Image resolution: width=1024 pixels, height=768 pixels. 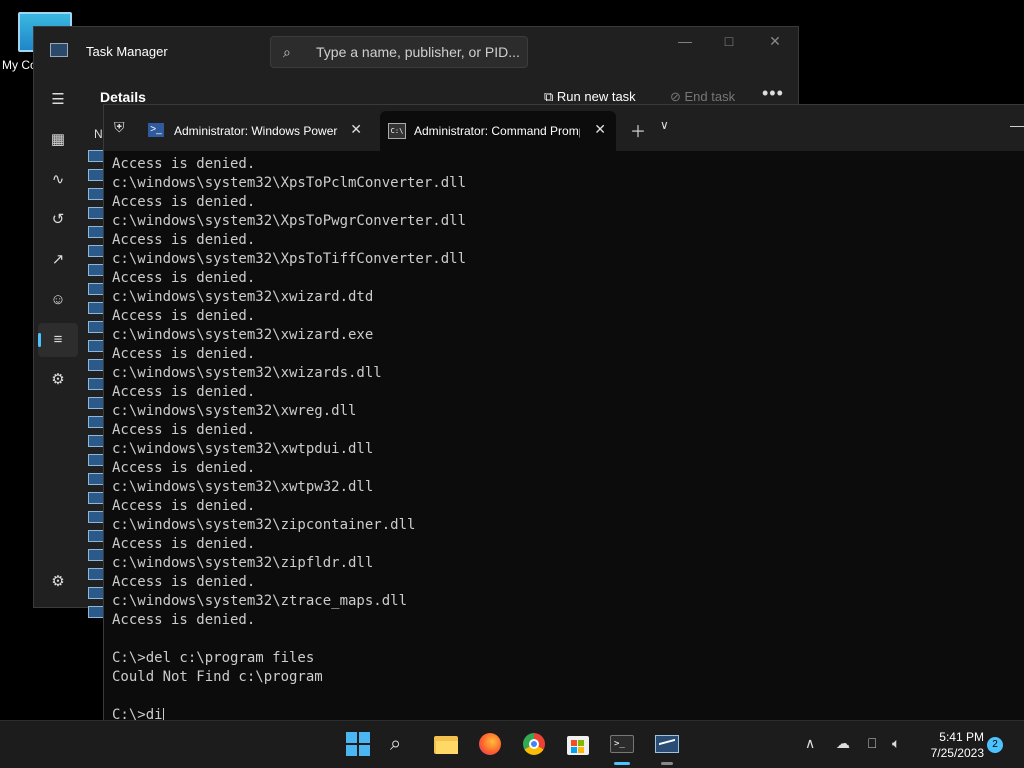 I want to click on store-logo-yellow, so click(x=581, y=750).